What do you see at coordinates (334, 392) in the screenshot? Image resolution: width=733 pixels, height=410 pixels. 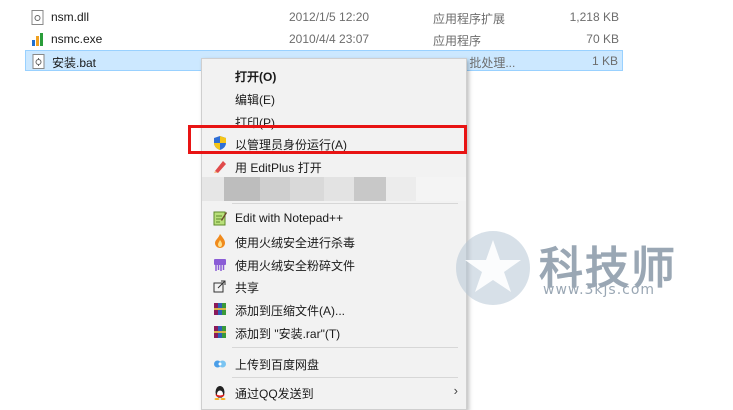 I see `menu-item-qq-send: 通过QQ发送到 ›` at bounding box center [334, 392].